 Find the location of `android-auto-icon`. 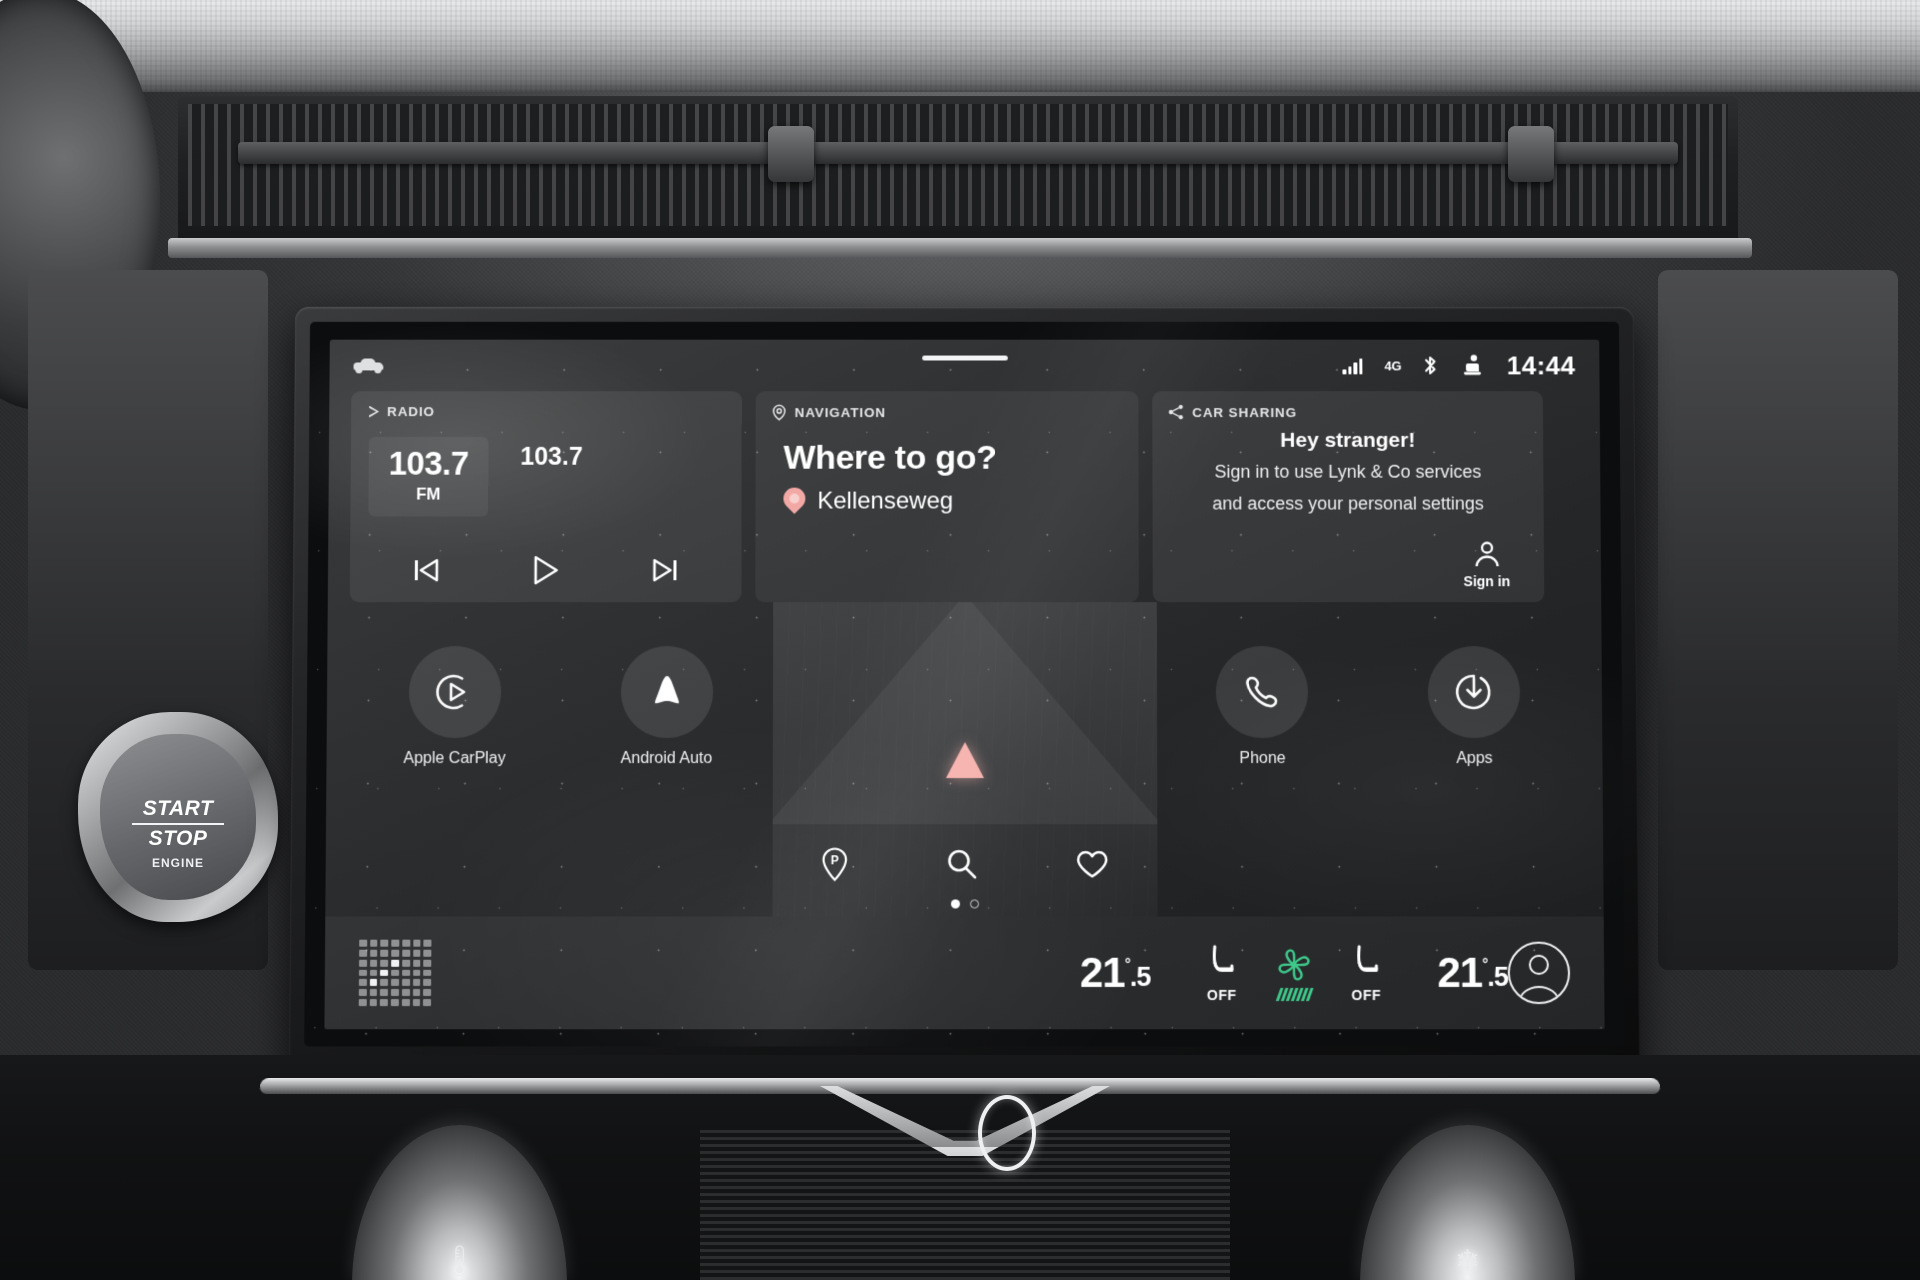

android-auto-icon is located at coordinates (666, 692).